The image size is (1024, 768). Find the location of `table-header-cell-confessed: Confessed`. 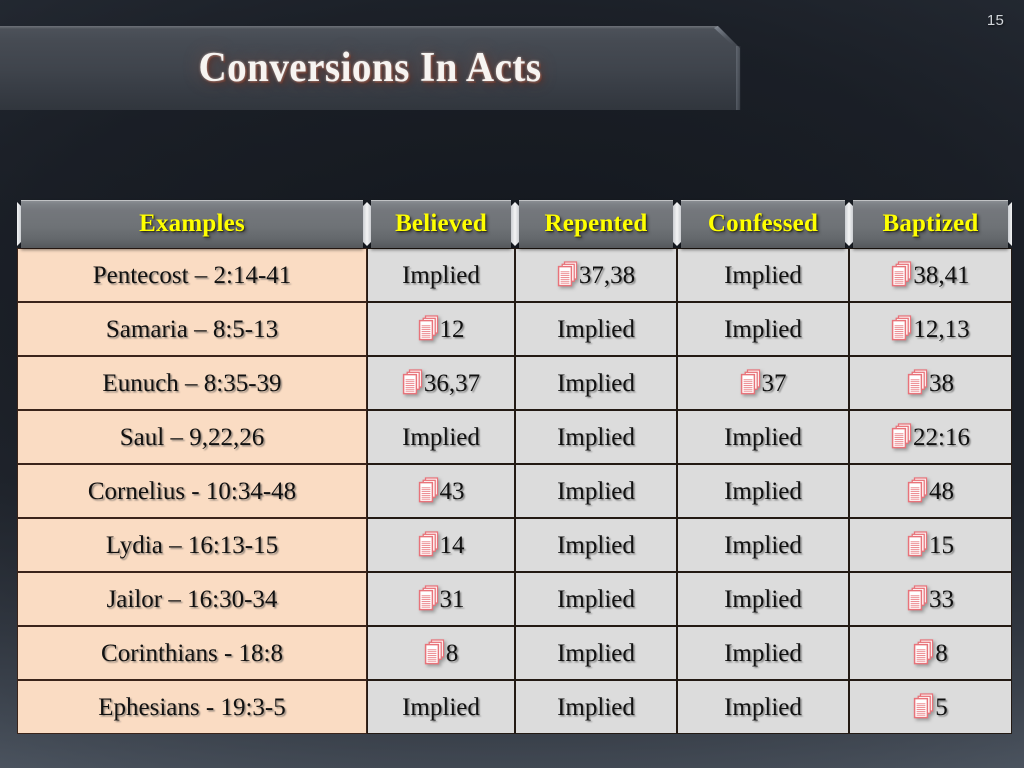

table-header-cell-confessed: Confessed is located at coordinates (763, 223).